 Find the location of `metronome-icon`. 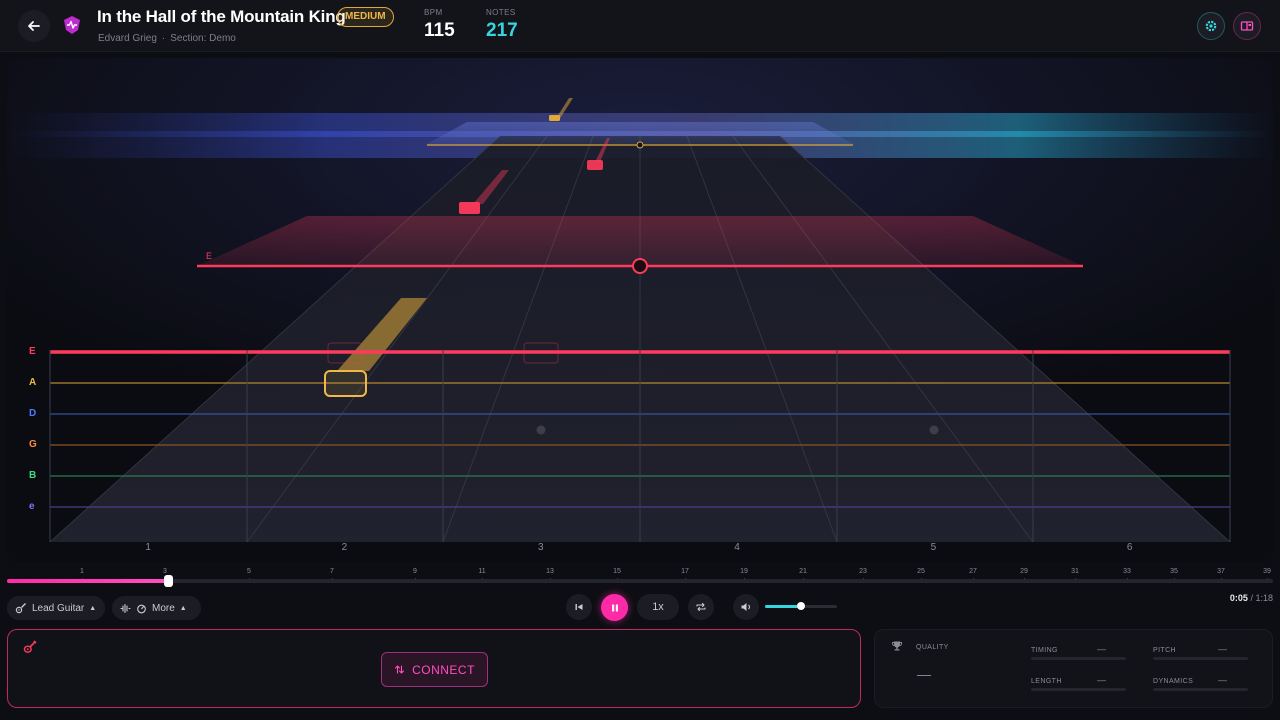

metronome-icon is located at coordinates (141, 608).